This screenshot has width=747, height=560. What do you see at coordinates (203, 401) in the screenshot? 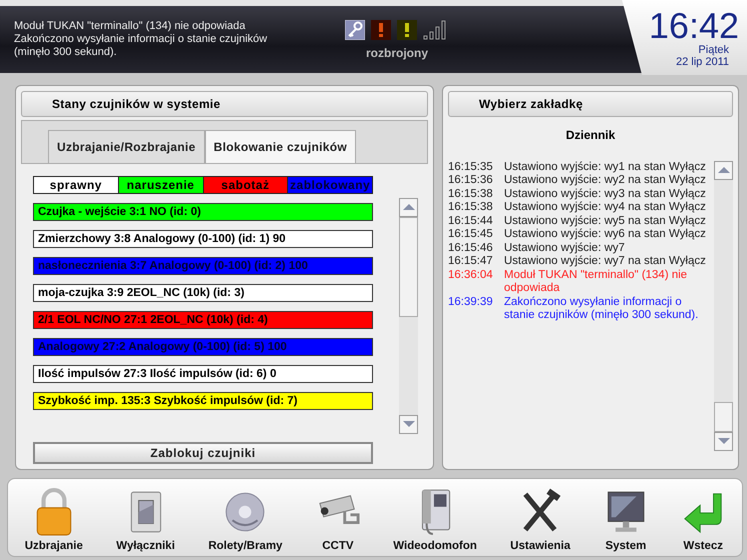
I see `sensor-row: Szybkość imp. 135:3 Szybkość impulsów (id: 7)` at bounding box center [203, 401].